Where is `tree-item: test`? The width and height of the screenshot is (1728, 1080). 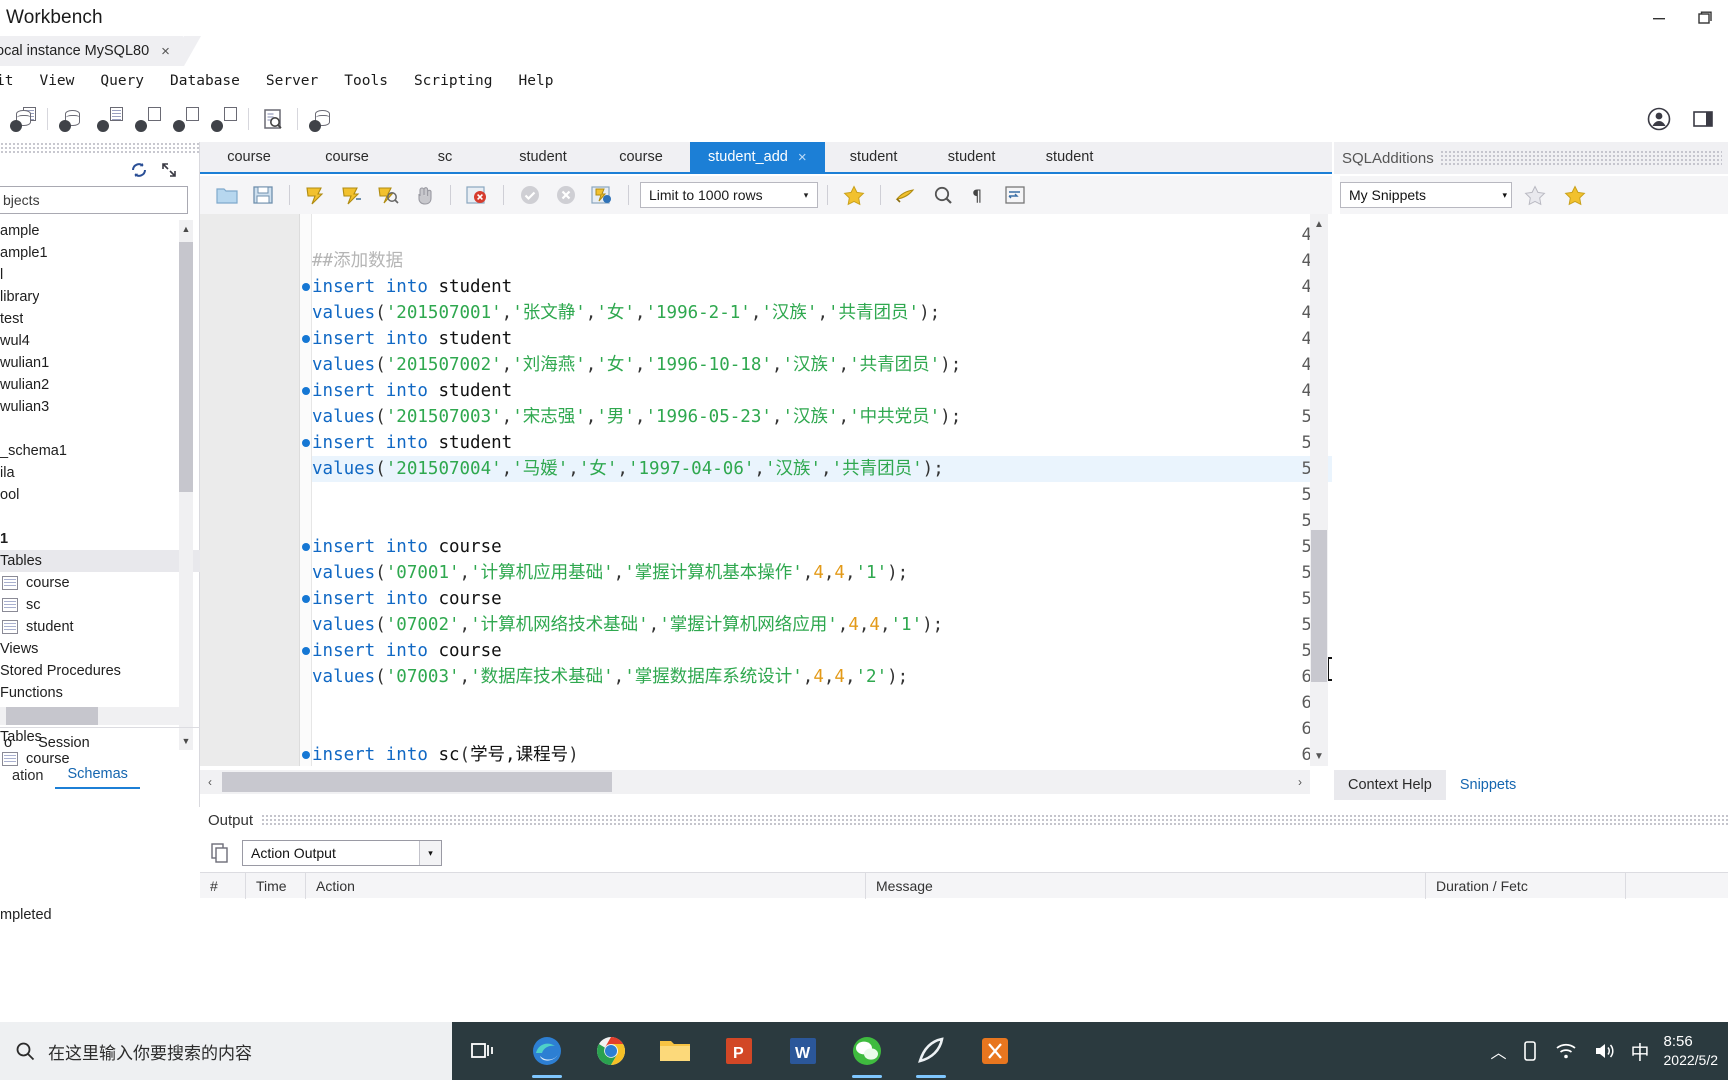 tree-item: test is located at coordinates (100, 319).